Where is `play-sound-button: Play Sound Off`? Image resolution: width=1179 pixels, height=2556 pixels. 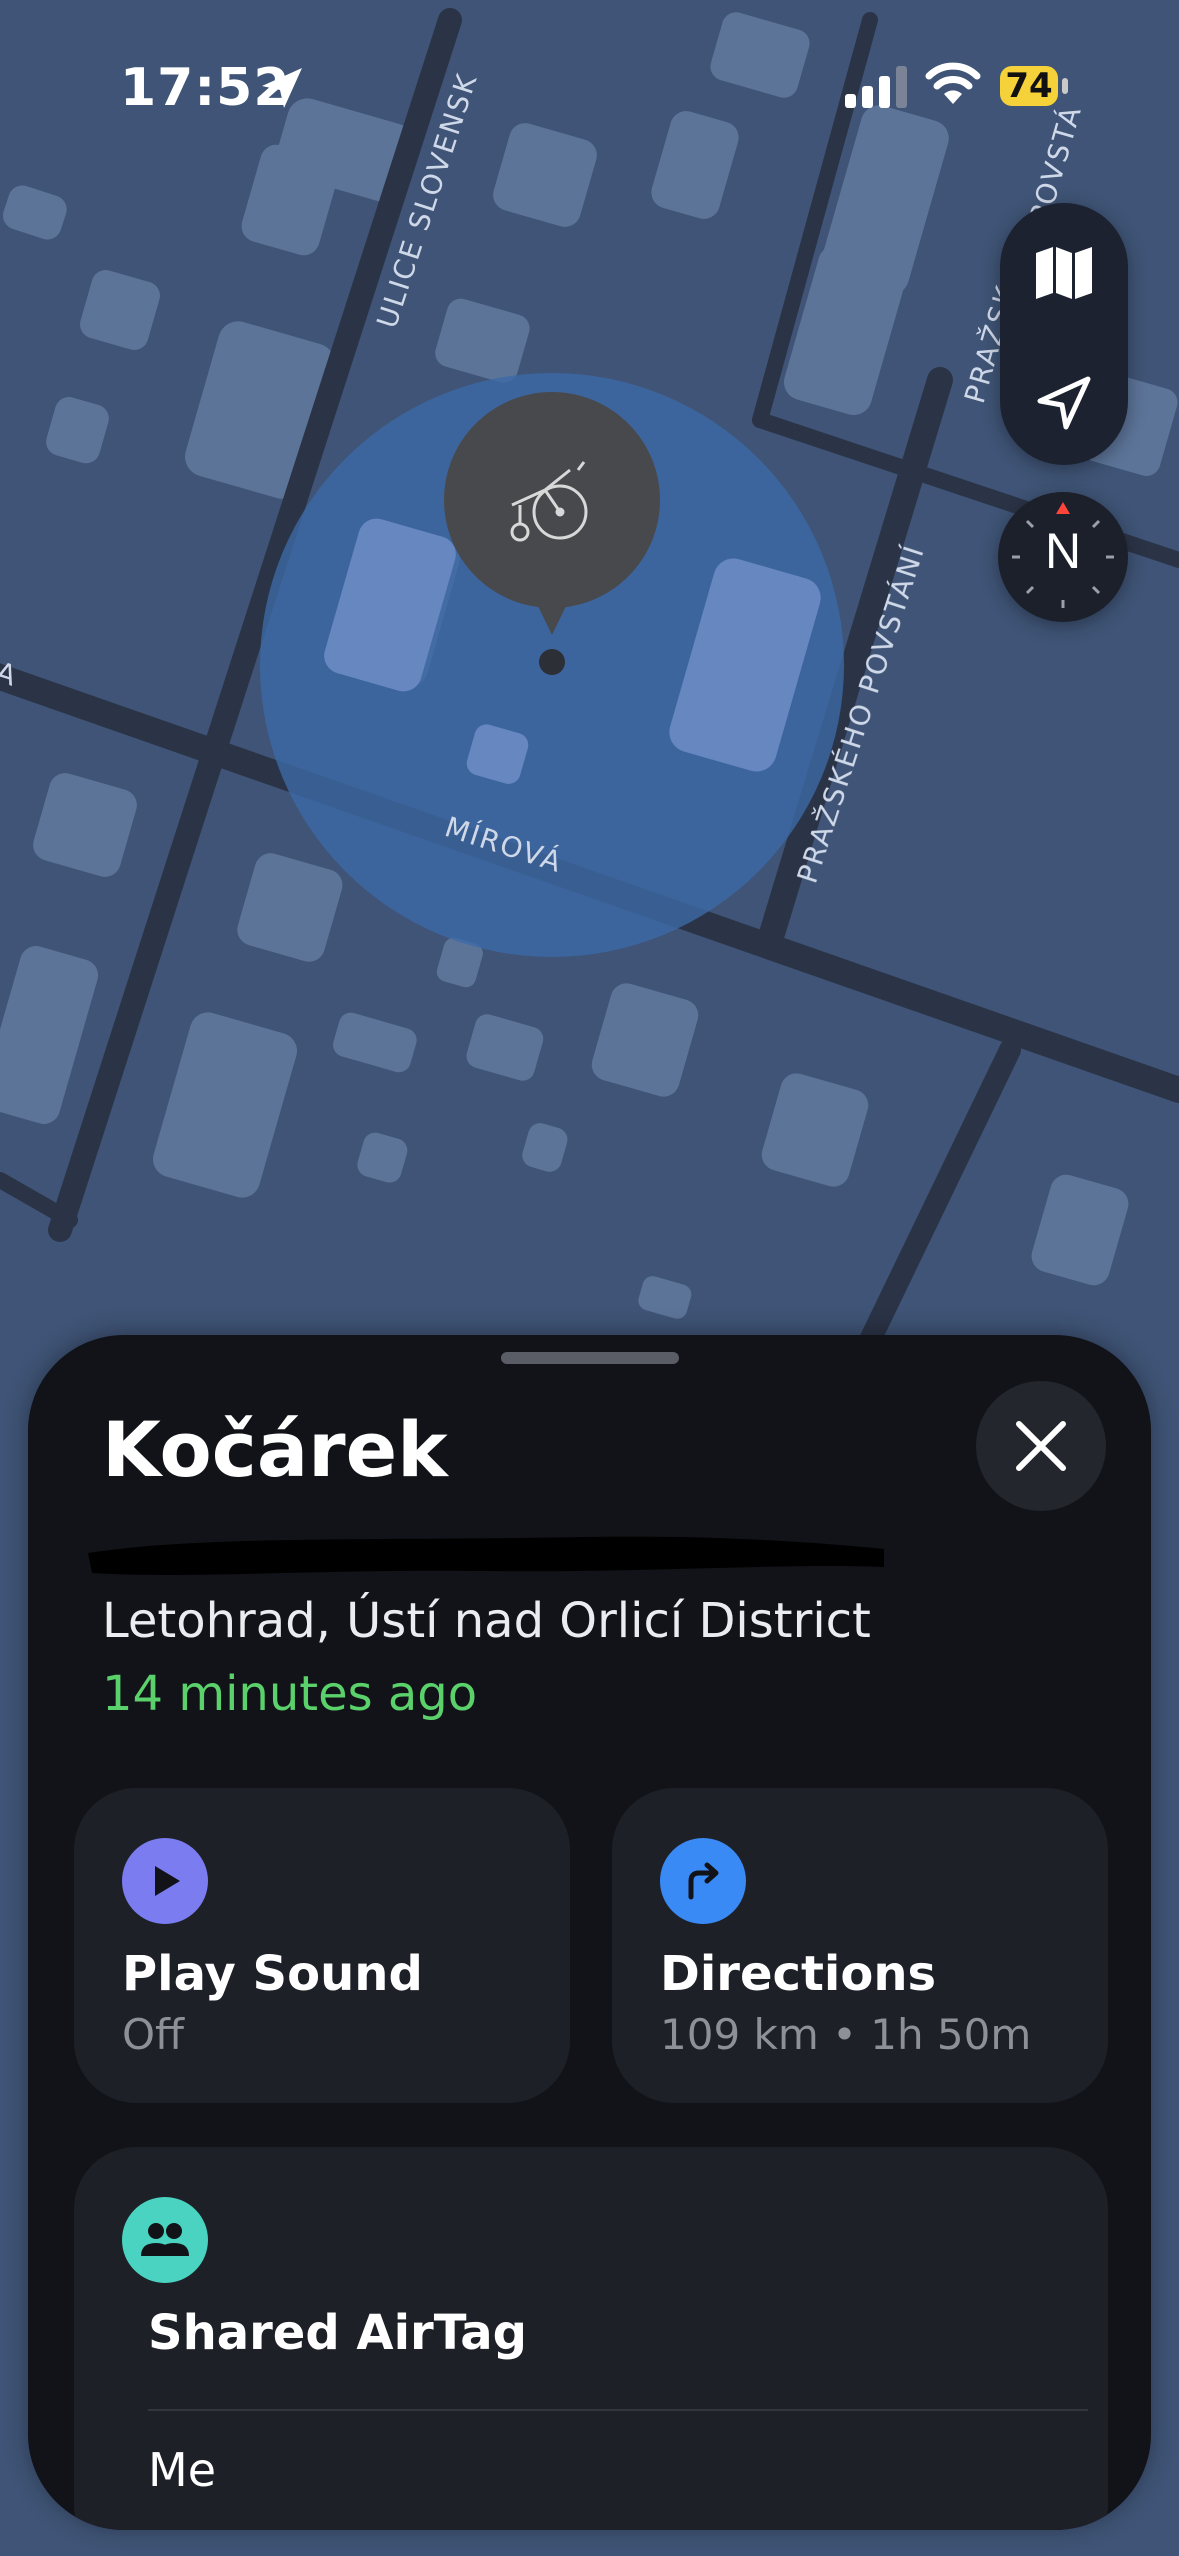 play-sound-button: Play Sound Off is located at coordinates (322, 1945).